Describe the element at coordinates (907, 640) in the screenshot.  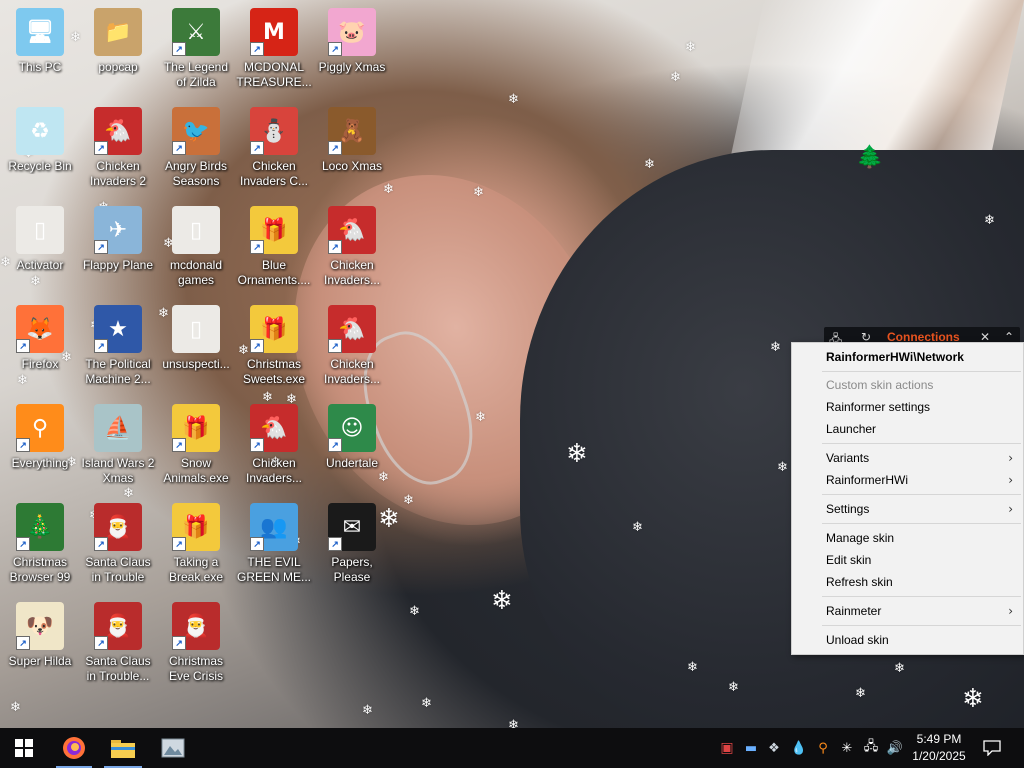
I see `menu-item-unload-skin: Unload skin` at that location.